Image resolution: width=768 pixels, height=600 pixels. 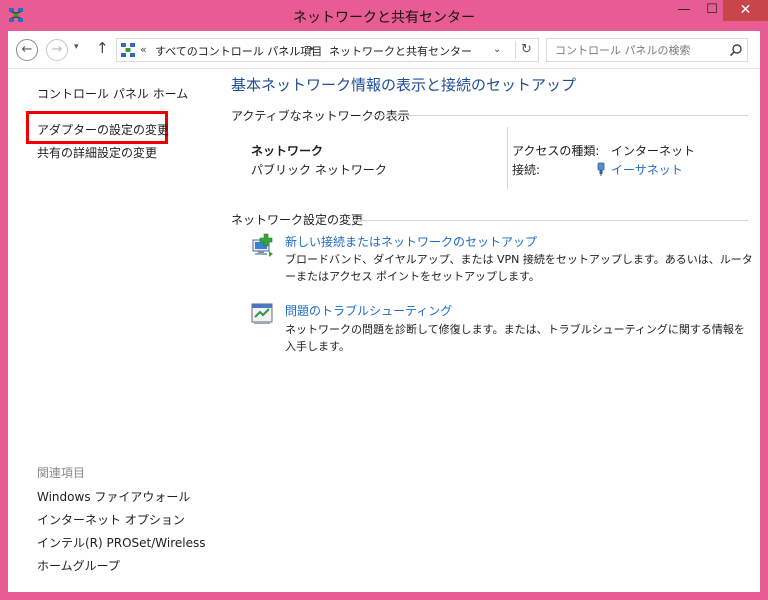 What do you see at coordinates (507, 158) in the screenshot?
I see `vertical-divider` at bounding box center [507, 158].